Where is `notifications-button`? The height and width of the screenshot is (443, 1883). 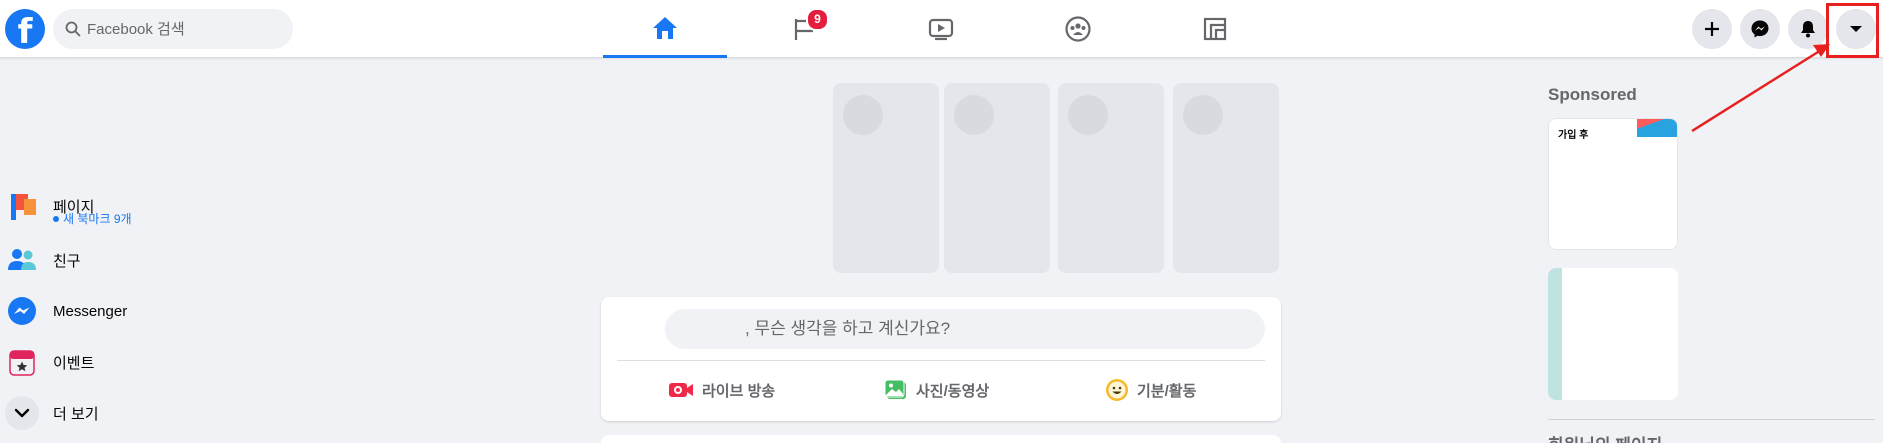 notifications-button is located at coordinates (1808, 29).